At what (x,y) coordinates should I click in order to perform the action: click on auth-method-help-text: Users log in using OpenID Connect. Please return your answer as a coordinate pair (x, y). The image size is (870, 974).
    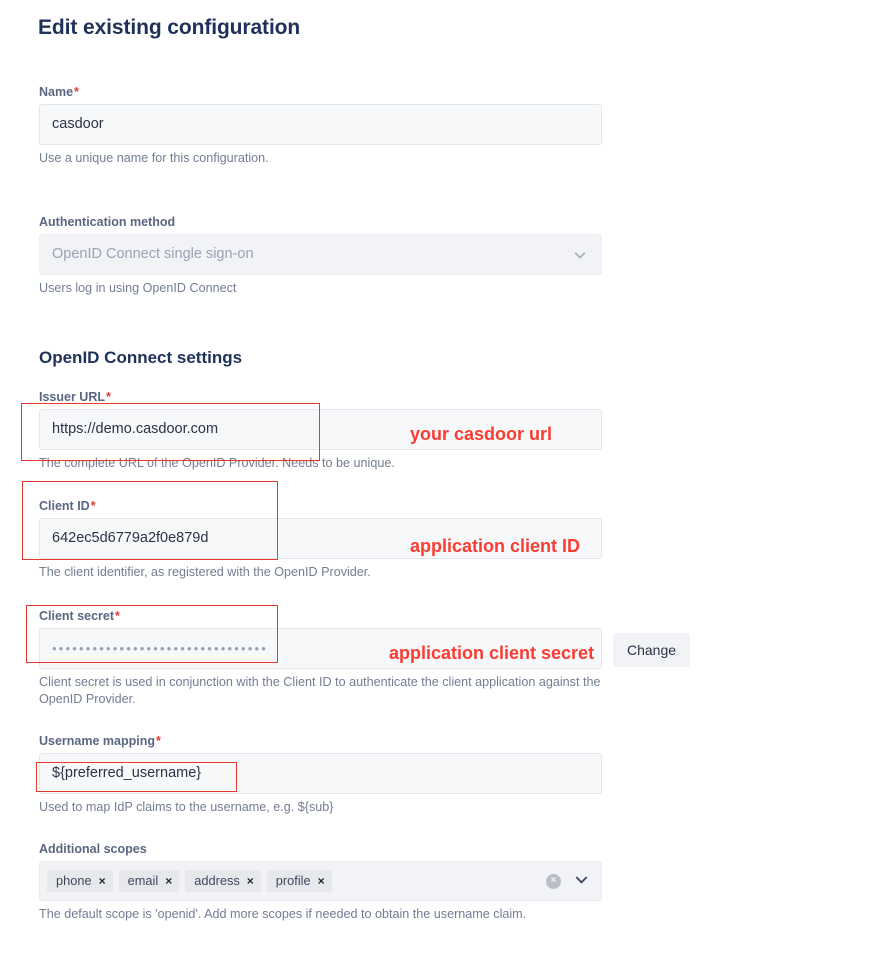
    Looking at the image, I should click on (138, 288).